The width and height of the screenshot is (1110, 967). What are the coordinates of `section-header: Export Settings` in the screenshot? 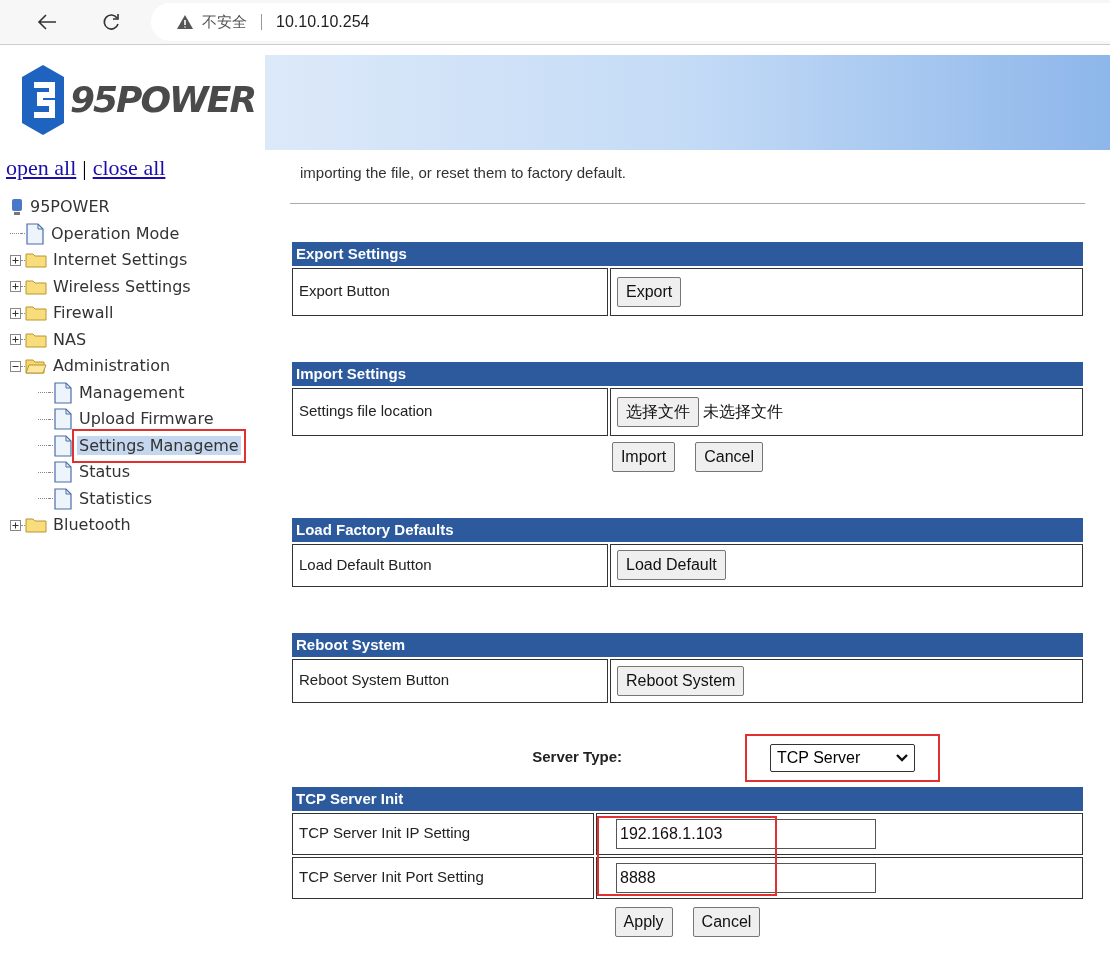 It's located at (687, 253).